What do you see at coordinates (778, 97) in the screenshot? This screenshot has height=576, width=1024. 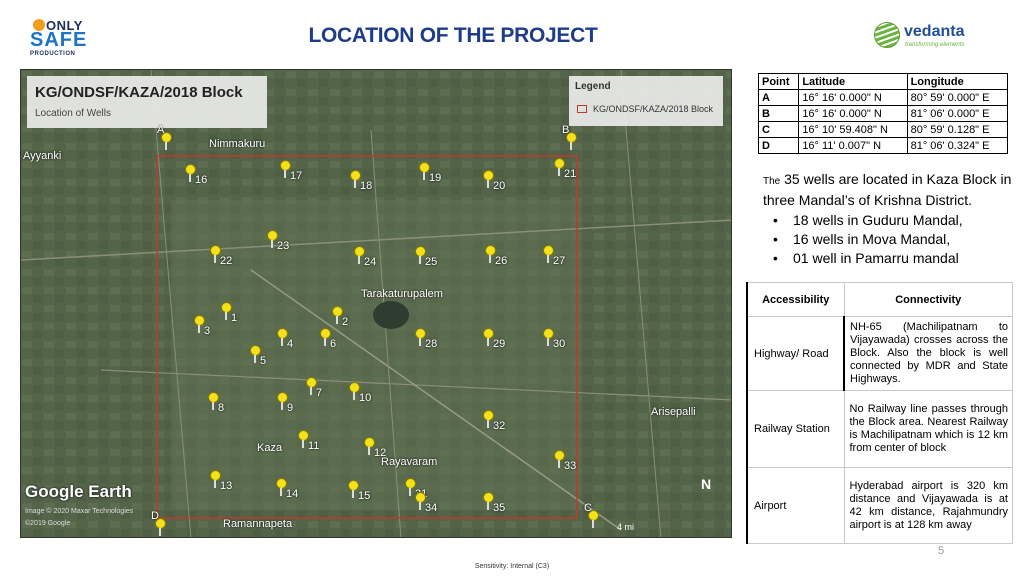 I see `point-cell: A` at bounding box center [778, 97].